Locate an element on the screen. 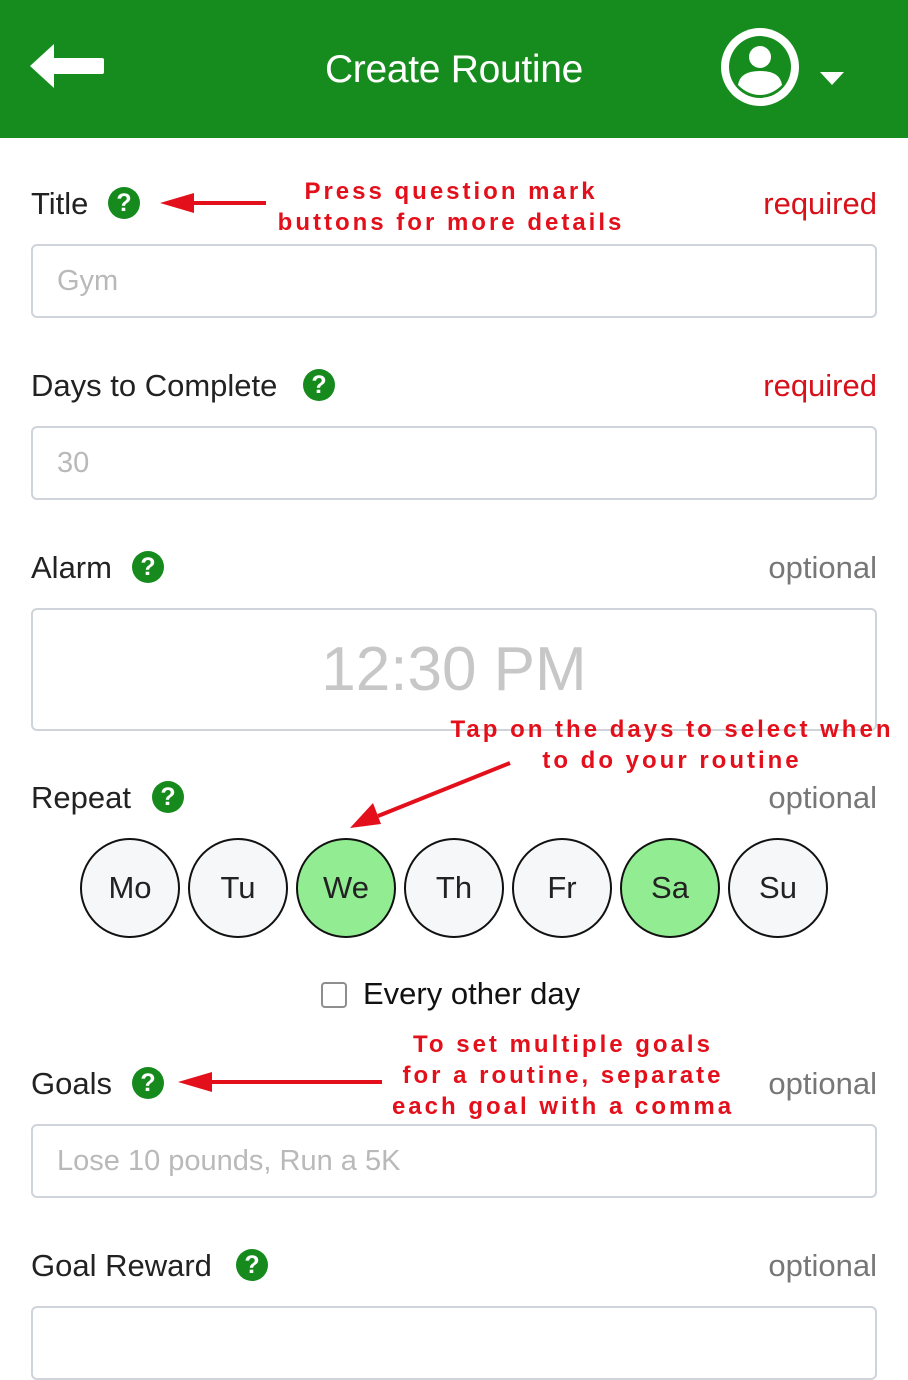 The width and height of the screenshot is (908, 1380). repeat-label: Repeat is located at coordinates (81, 797).